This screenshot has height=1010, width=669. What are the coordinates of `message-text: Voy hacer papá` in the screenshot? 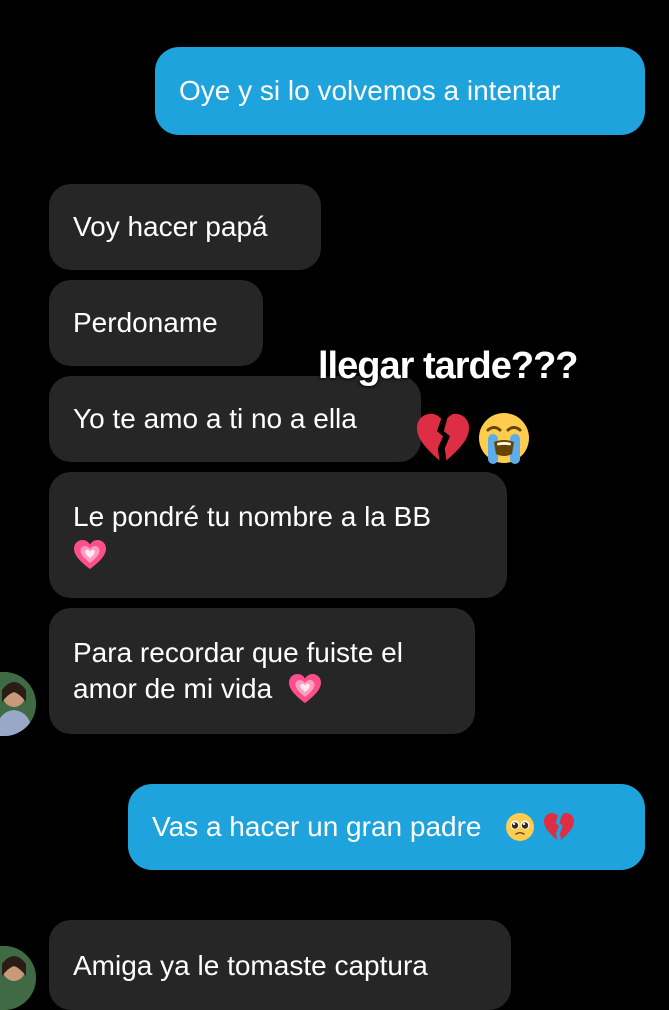 It's located at (170, 226).